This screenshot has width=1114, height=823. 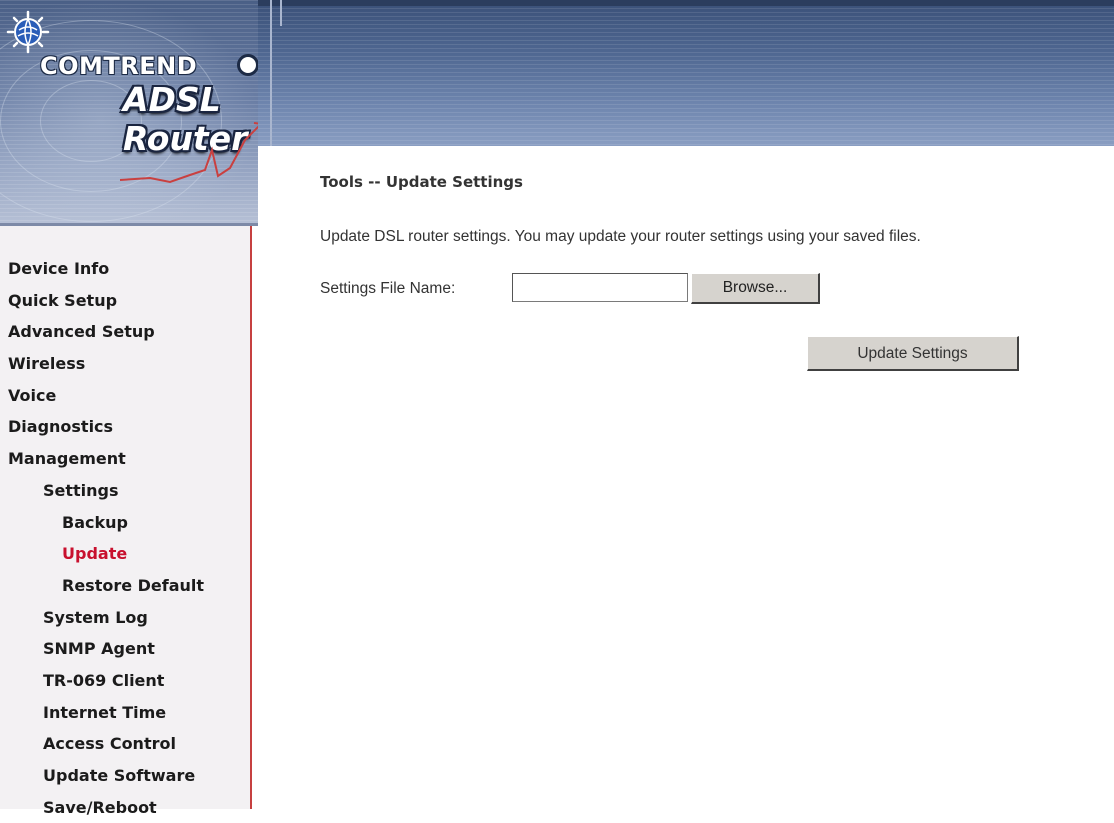 What do you see at coordinates (119, 66) in the screenshot?
I see `brand-name: COMTREND` at bounding box center [119, 66].